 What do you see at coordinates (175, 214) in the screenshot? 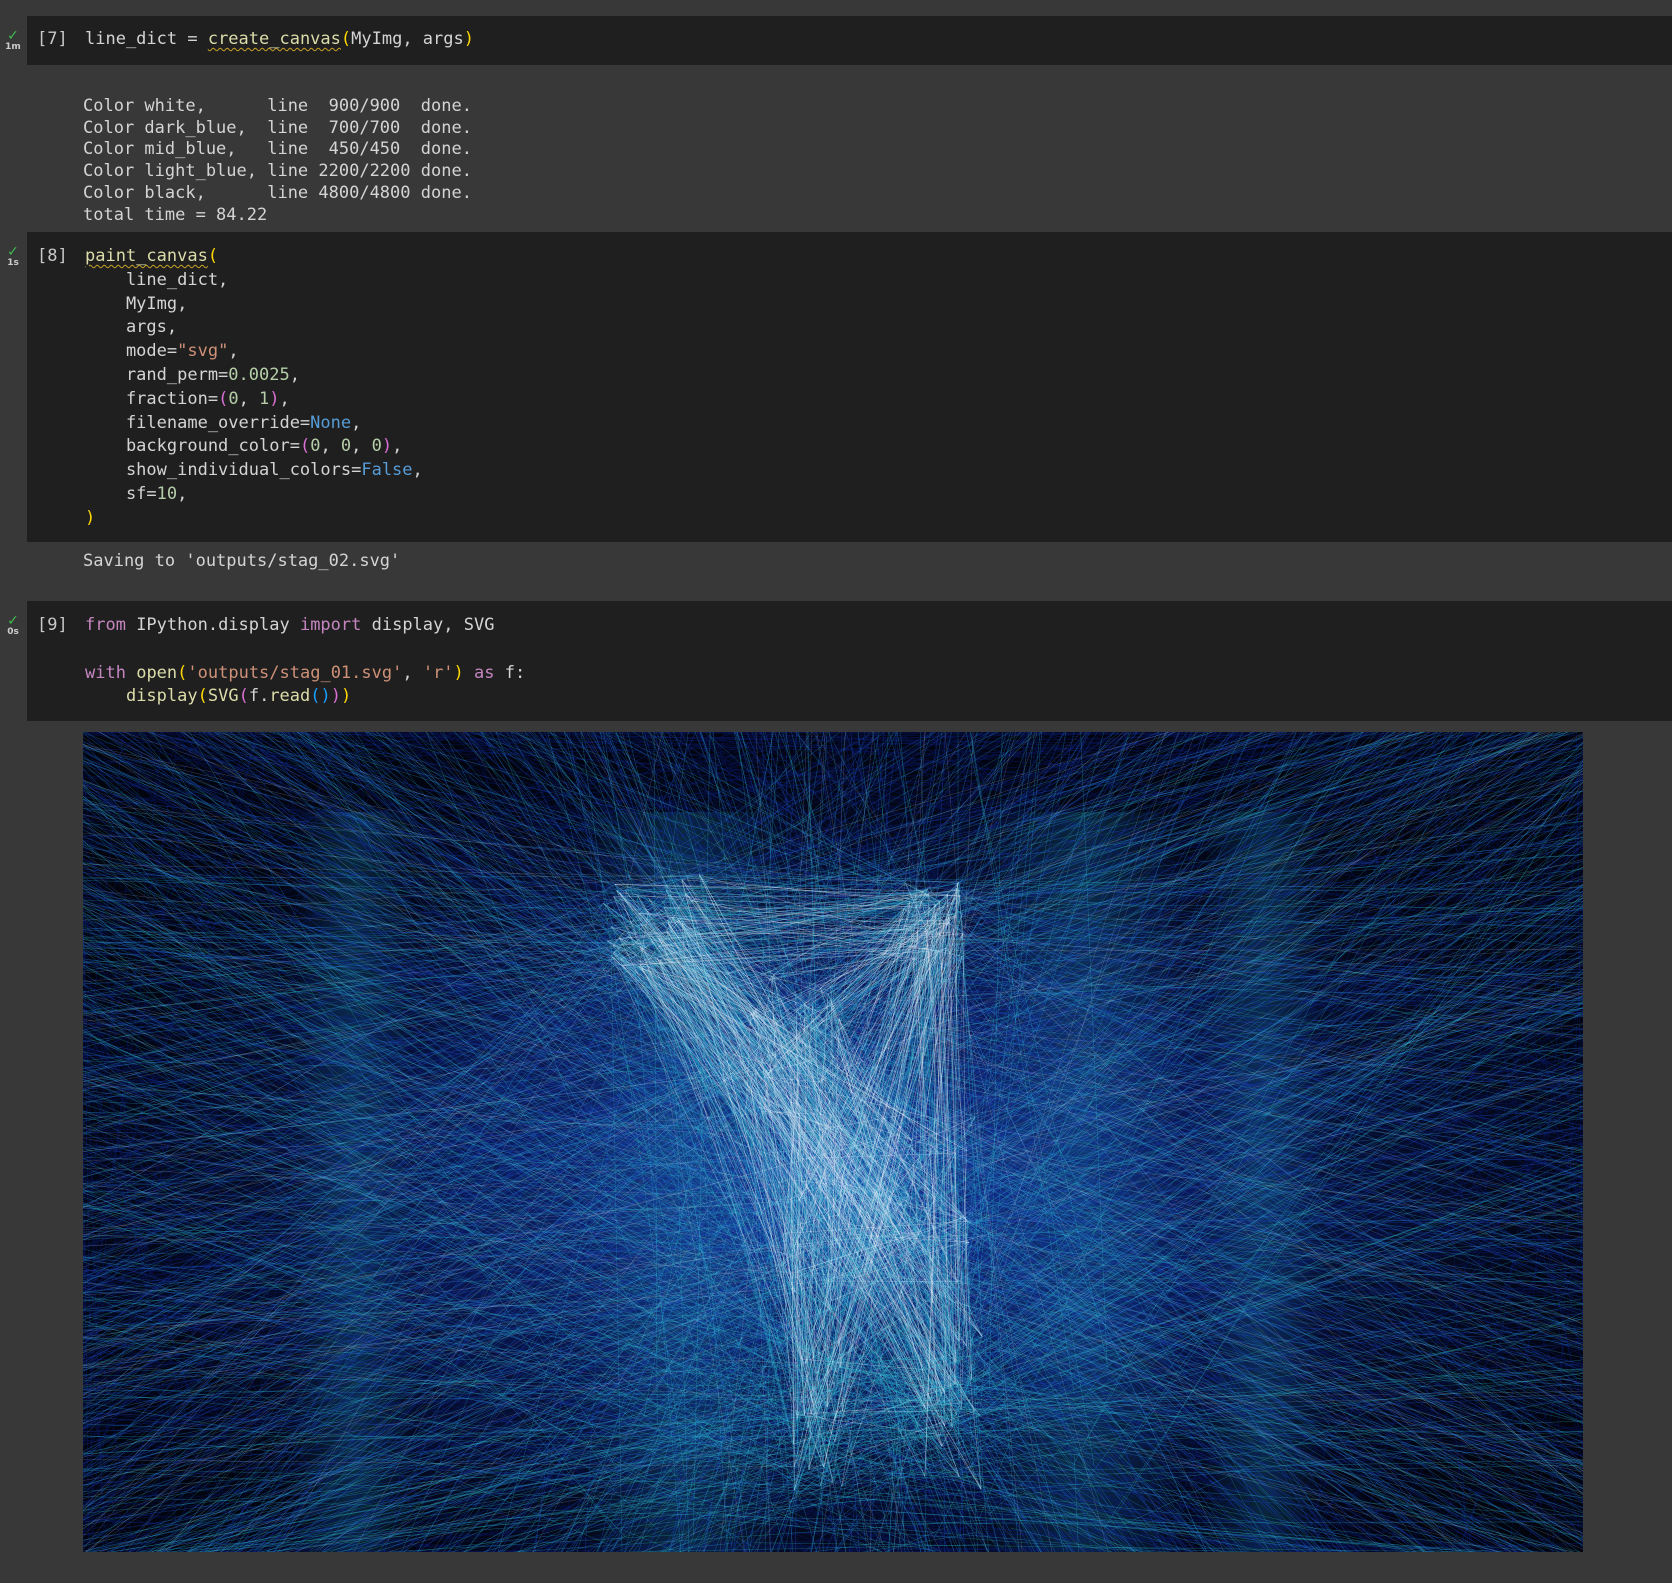
I see `output-line: total time = 84.22` at bounding box center [175, 214].